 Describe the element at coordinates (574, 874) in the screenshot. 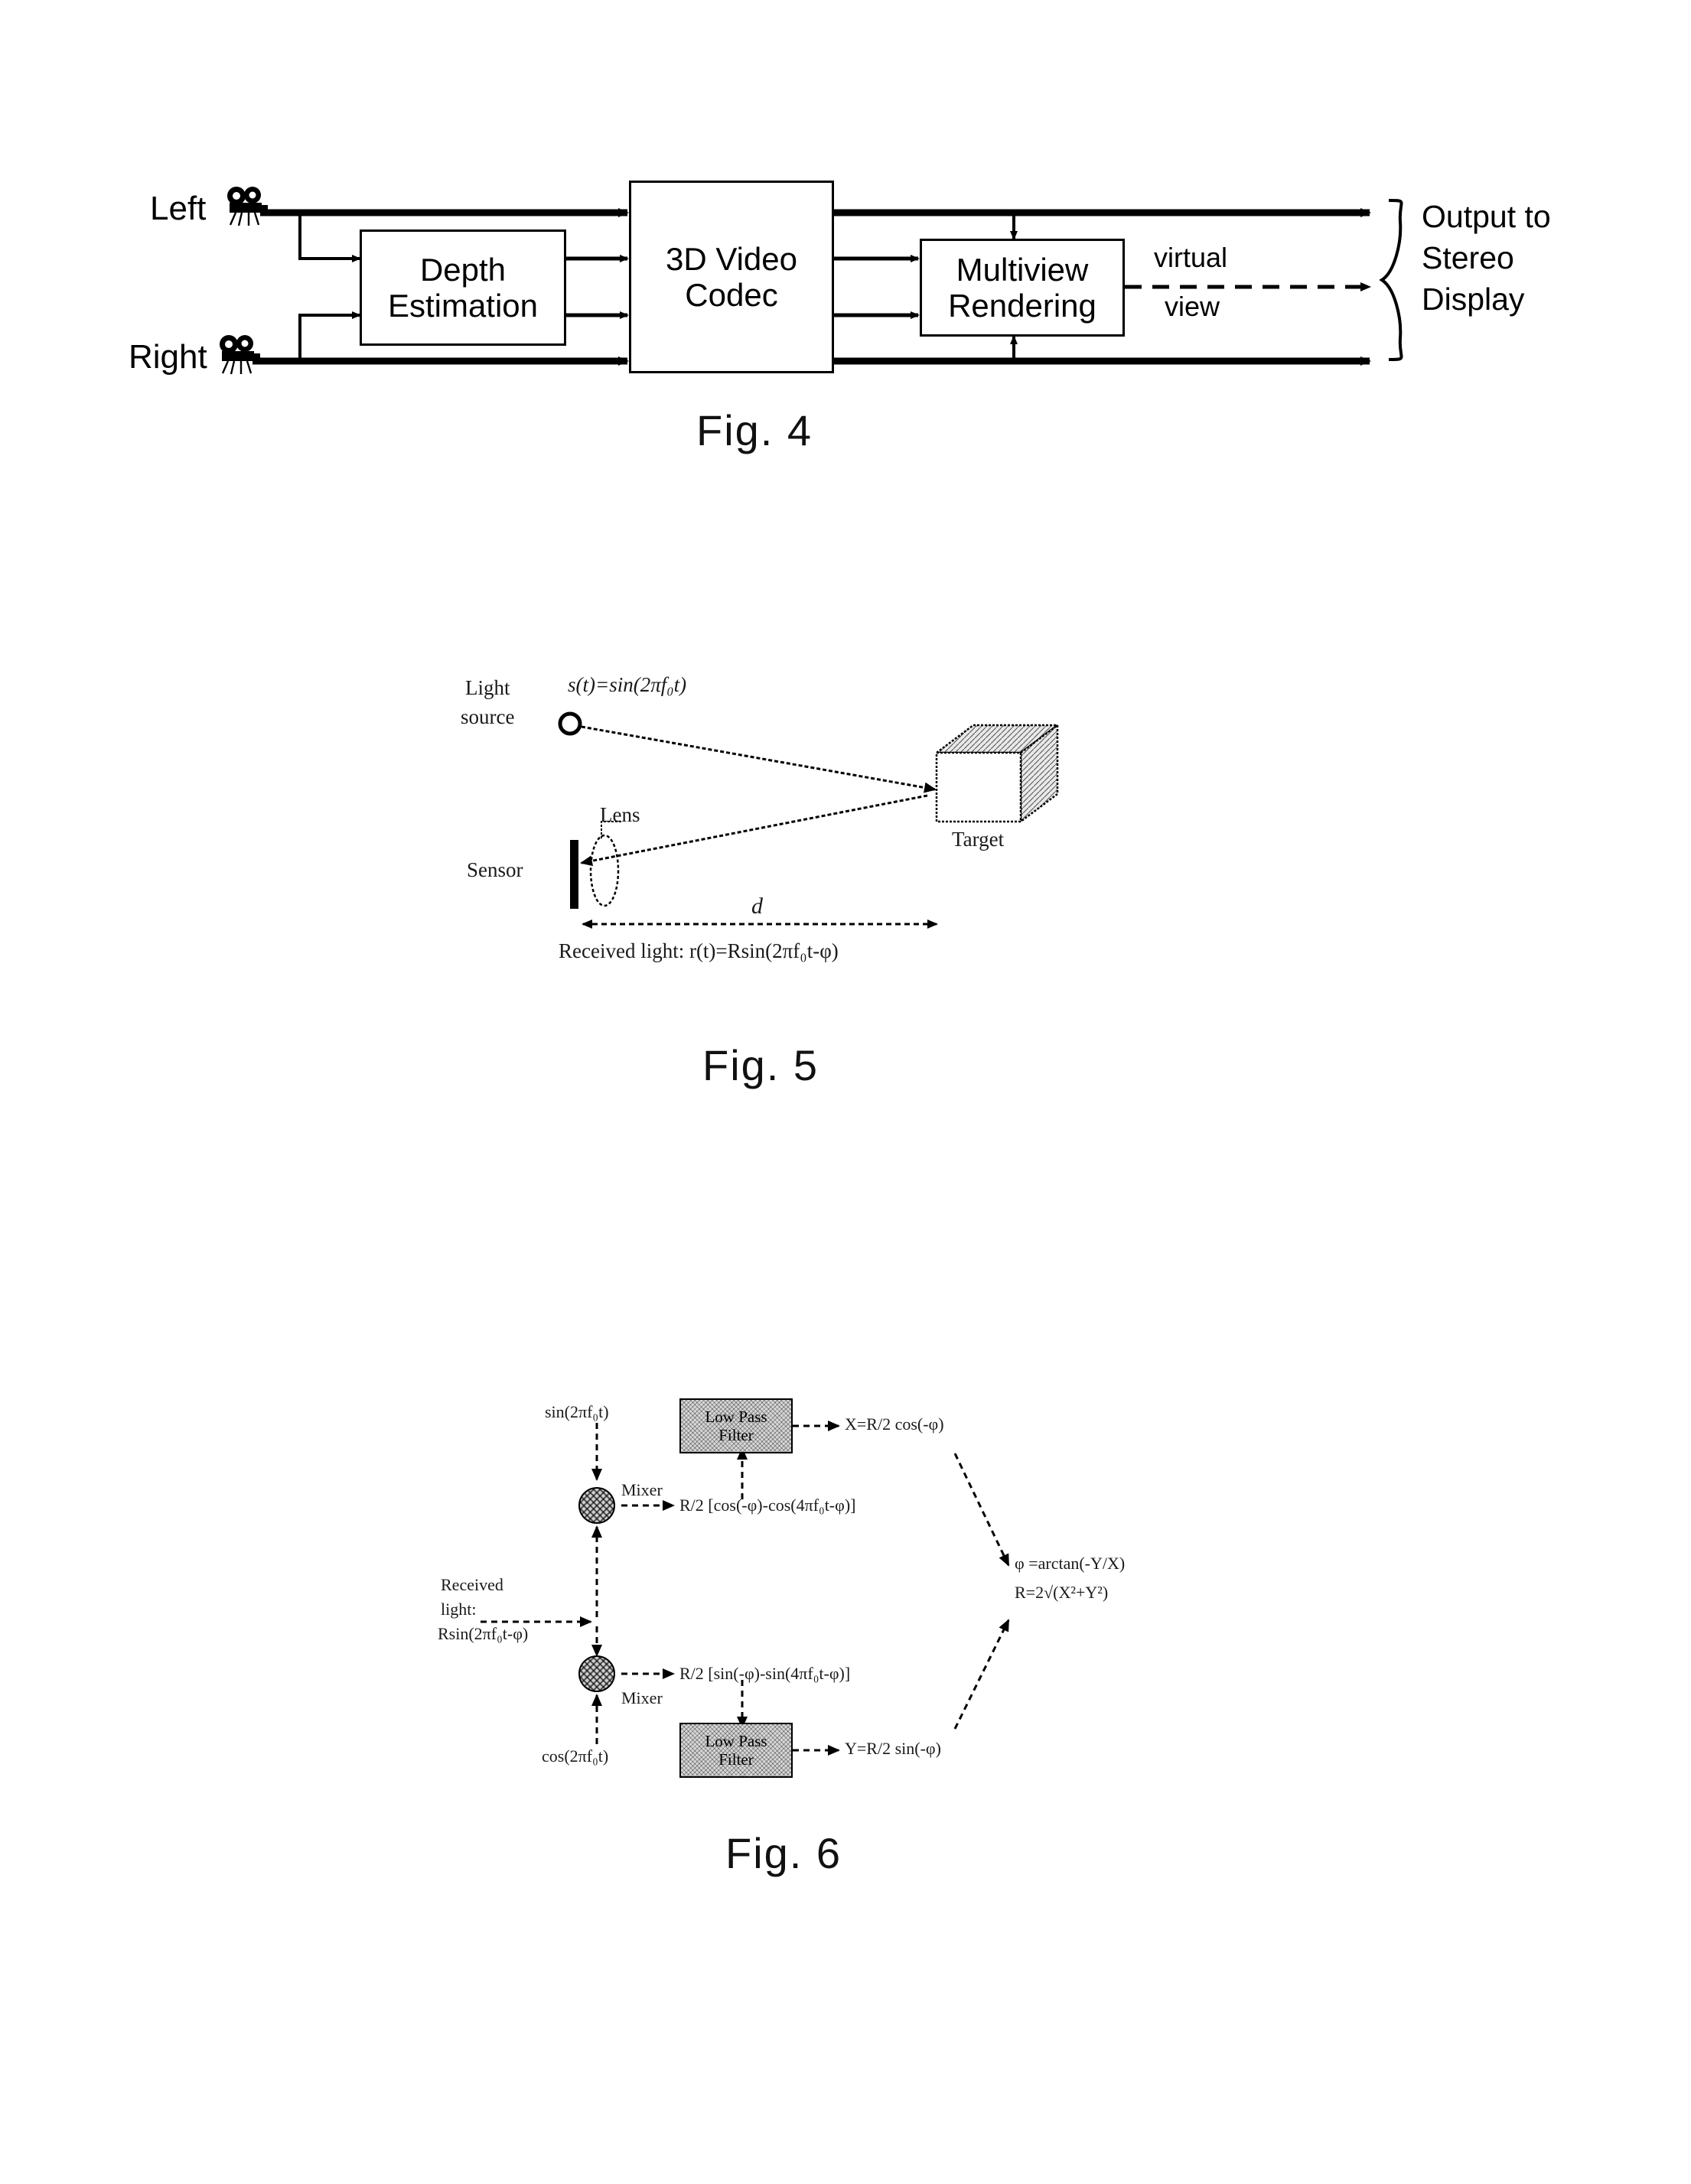

I see `f5-sensor-bar` at that location.